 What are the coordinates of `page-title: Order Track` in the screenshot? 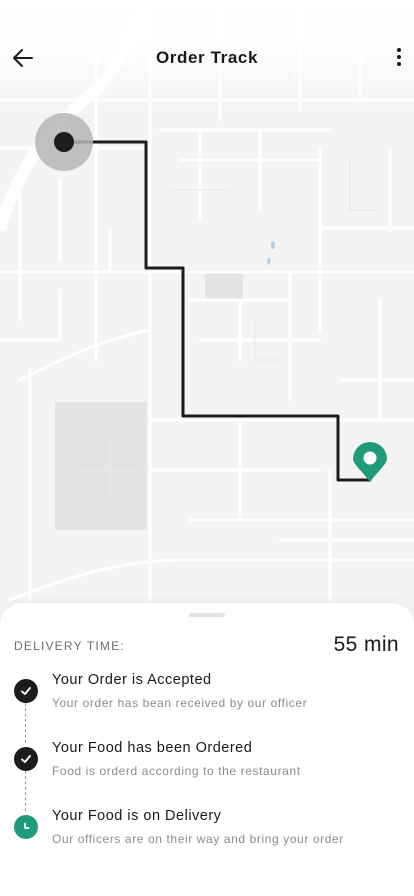 It's located at (207, 57).